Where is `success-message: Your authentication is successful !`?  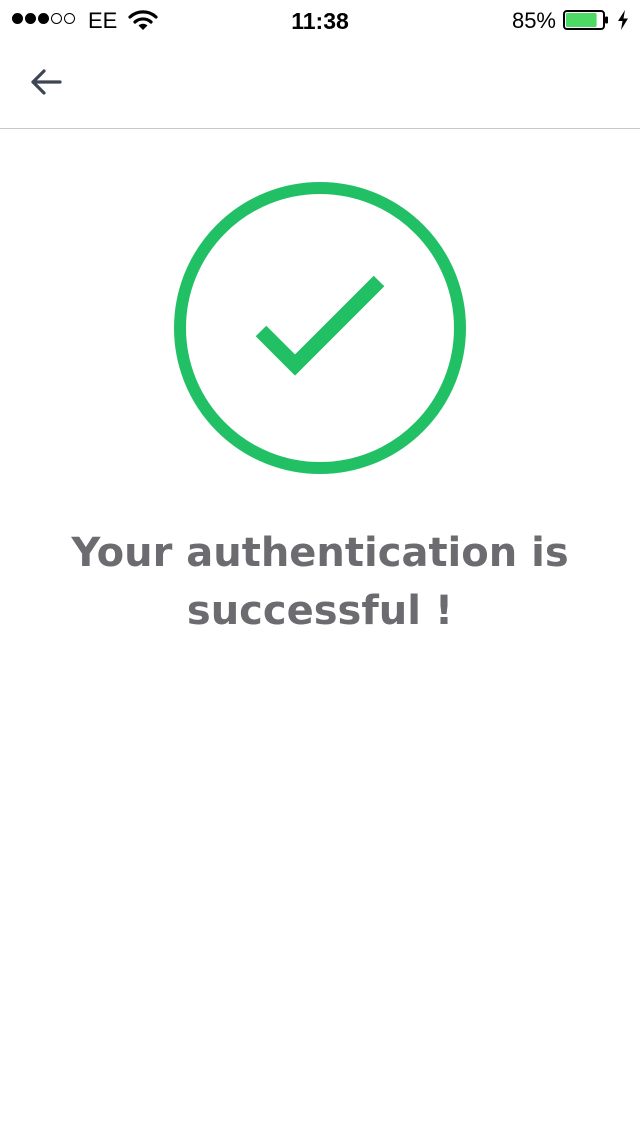 success-message: Your authentication is successful ! is located at coordinates (320, 582).